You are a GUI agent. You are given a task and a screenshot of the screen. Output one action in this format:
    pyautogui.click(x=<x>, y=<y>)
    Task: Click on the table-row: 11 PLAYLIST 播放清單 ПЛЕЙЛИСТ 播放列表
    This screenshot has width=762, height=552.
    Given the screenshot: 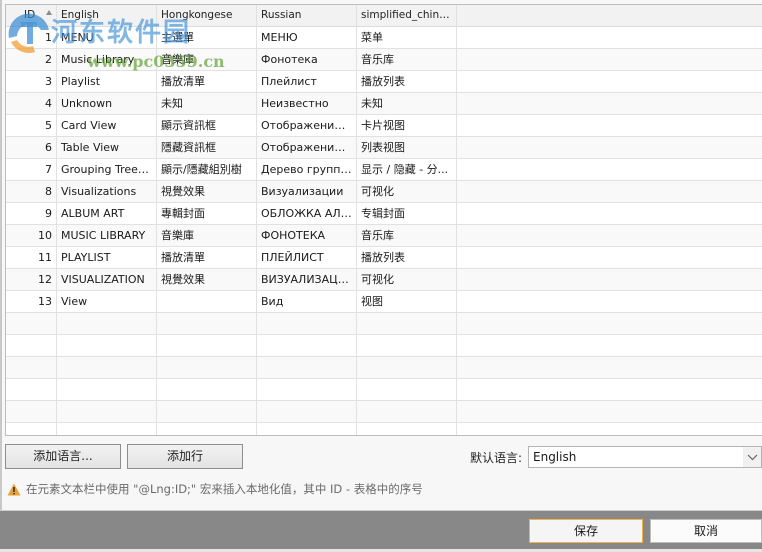 What is the action you would take?
    pyautogui.click(x=384, y=258)
    